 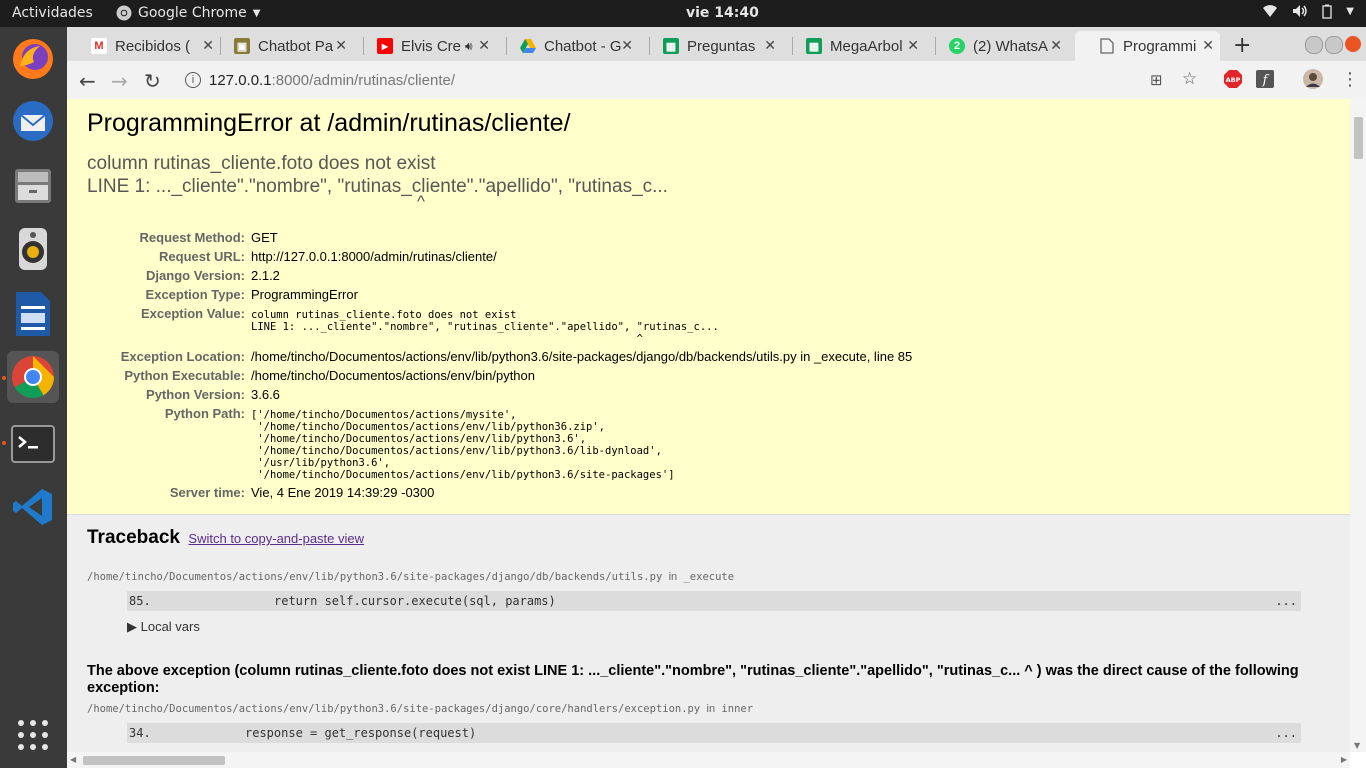 I want to click on firefox-icon, so click(x=33, y=59).